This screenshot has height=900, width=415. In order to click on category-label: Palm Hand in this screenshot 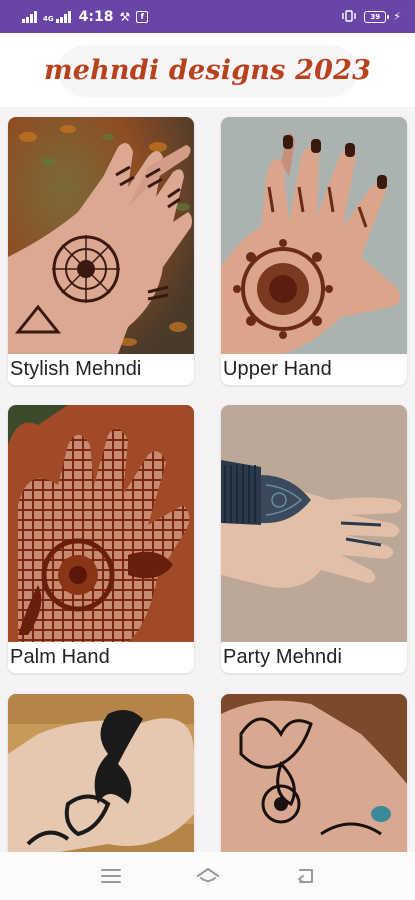, I will do `click(101, 657)`.